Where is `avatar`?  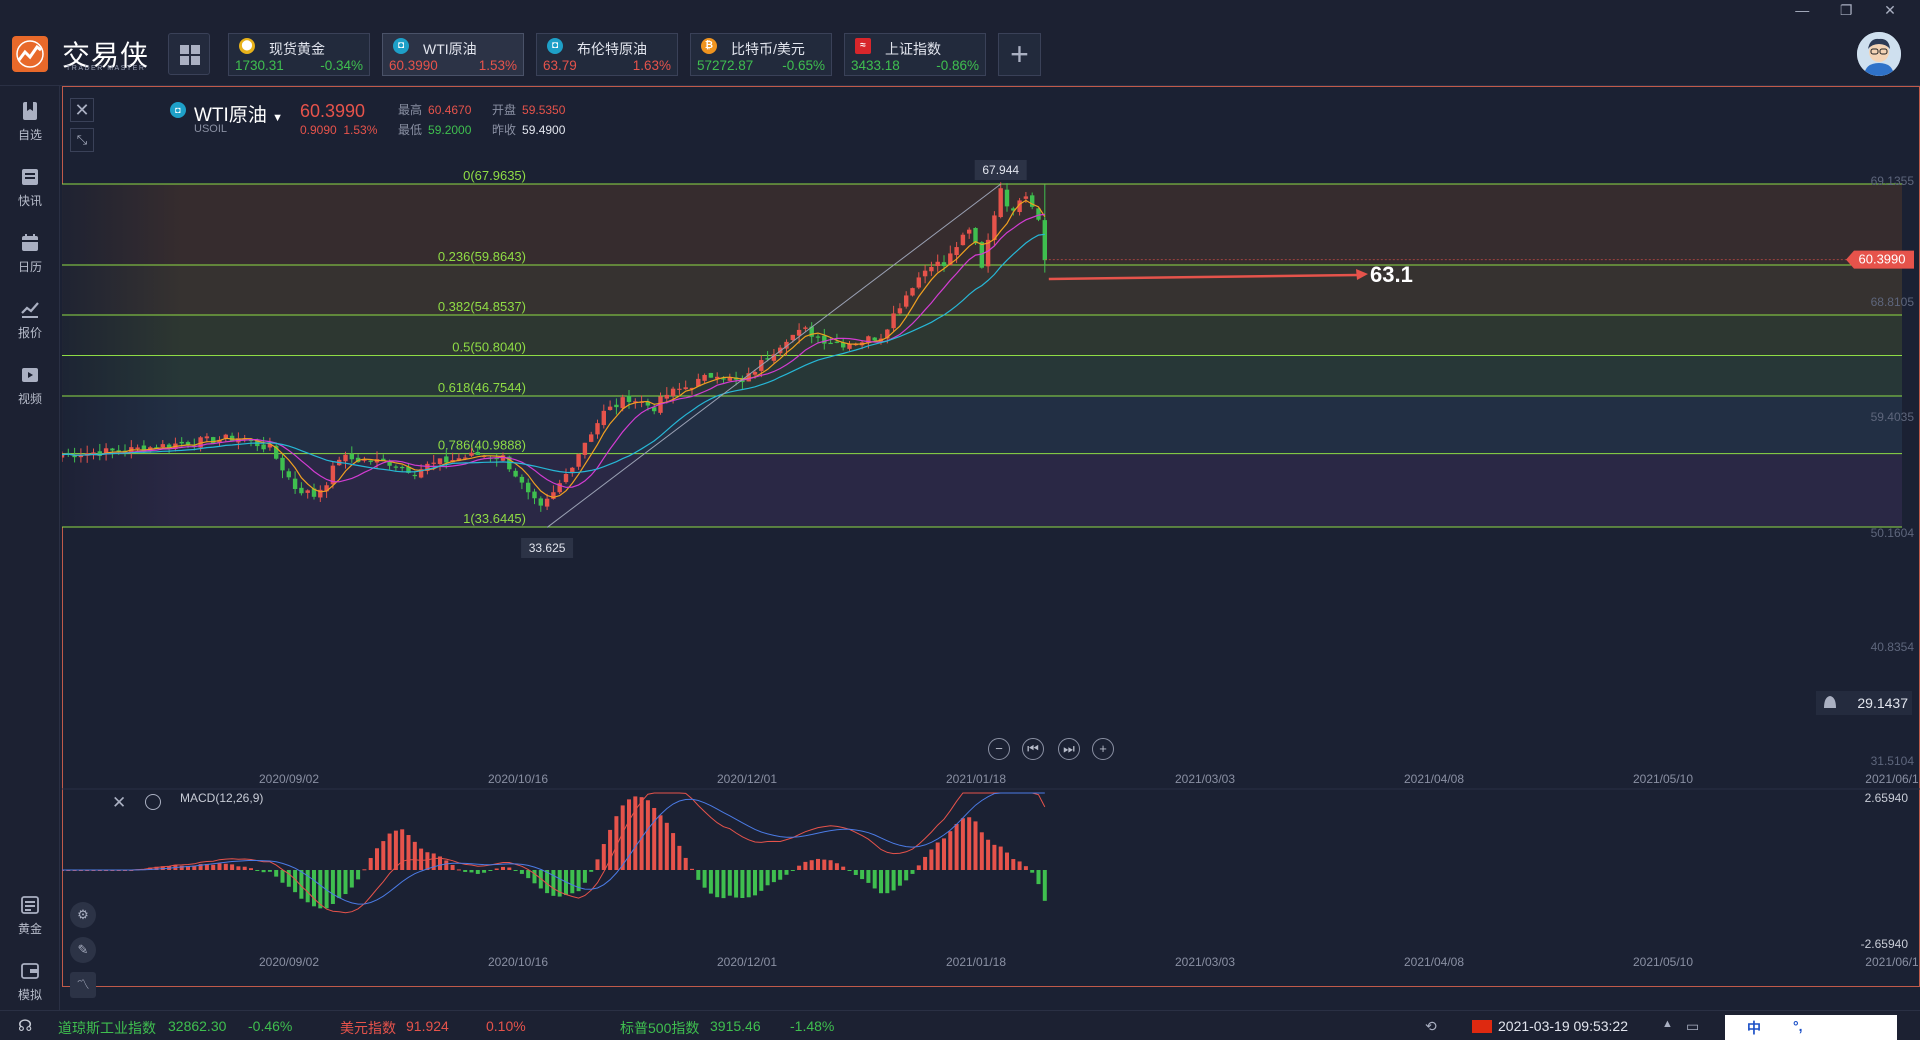 avatar is located at coordinates (1879, 54).